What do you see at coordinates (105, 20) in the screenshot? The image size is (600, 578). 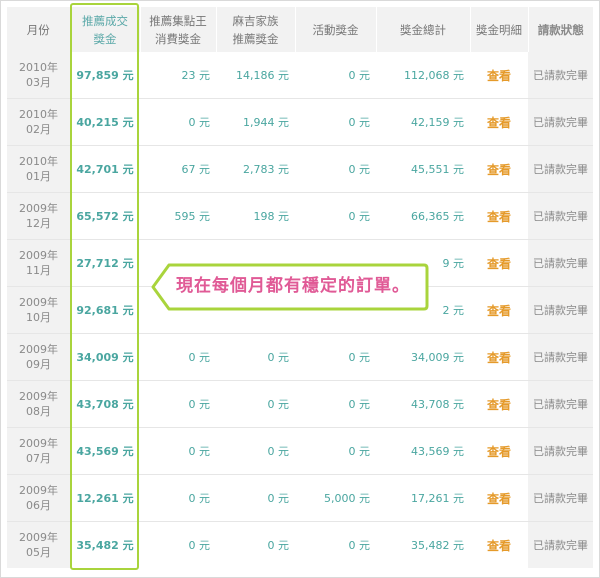 I see `col-header-referral-line1: 推薦成交` at bounding box center [105, 20].